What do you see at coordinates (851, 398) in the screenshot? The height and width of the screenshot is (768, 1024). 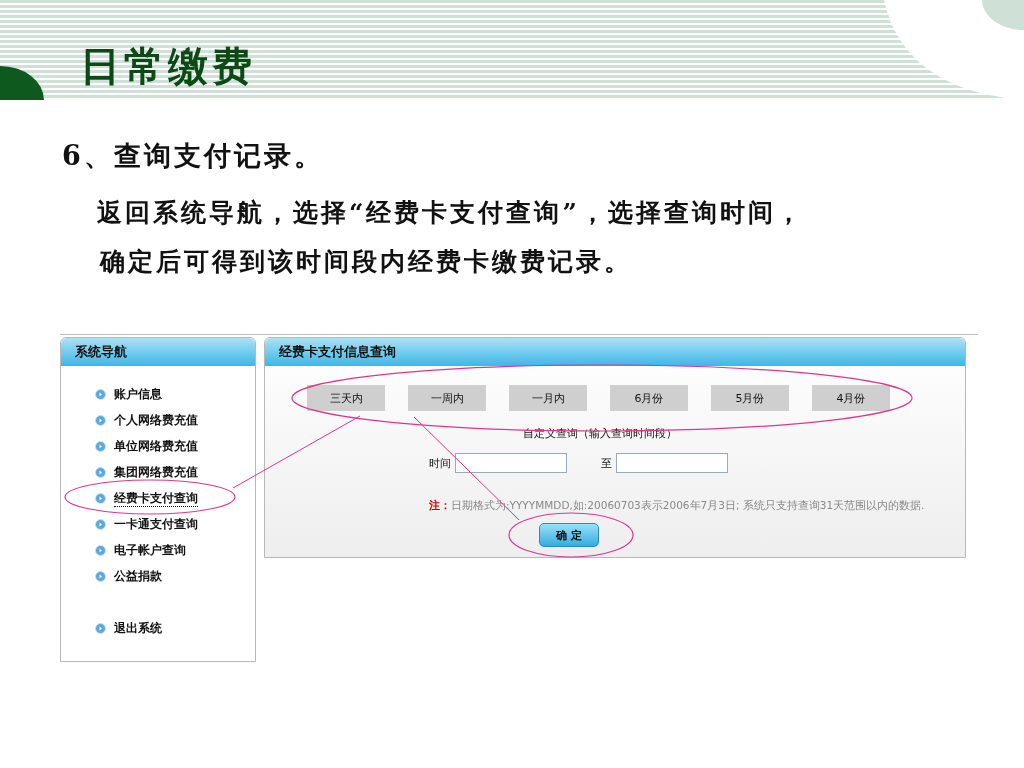 I see `period-button: 4月份` at bounding box center [851, 398].